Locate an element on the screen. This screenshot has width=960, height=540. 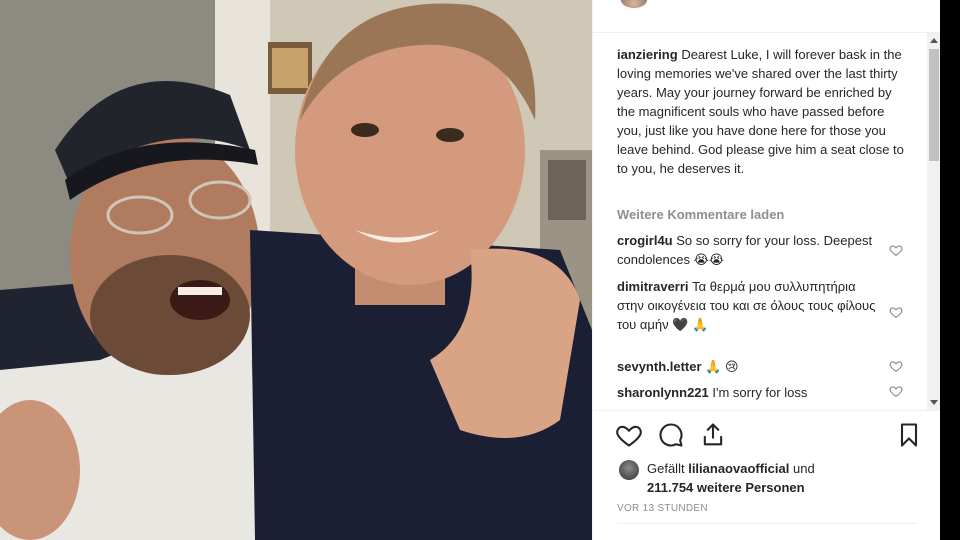
liker-avatar is located at coordinates (629, 470).